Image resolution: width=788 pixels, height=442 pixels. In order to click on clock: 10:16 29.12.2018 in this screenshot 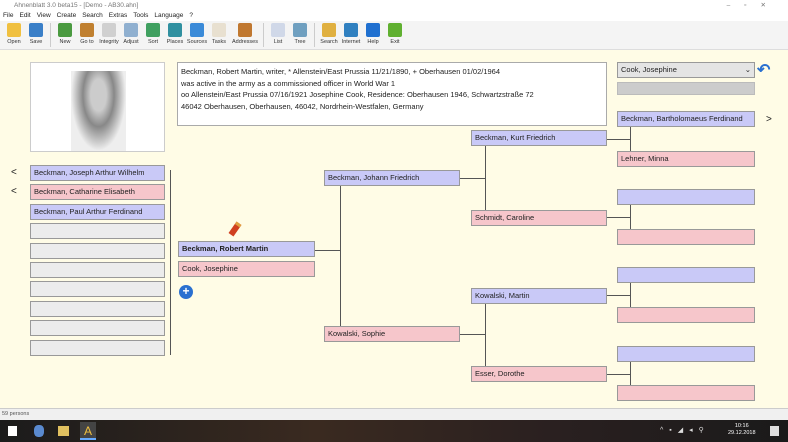, I will do `click(742, 430)`.